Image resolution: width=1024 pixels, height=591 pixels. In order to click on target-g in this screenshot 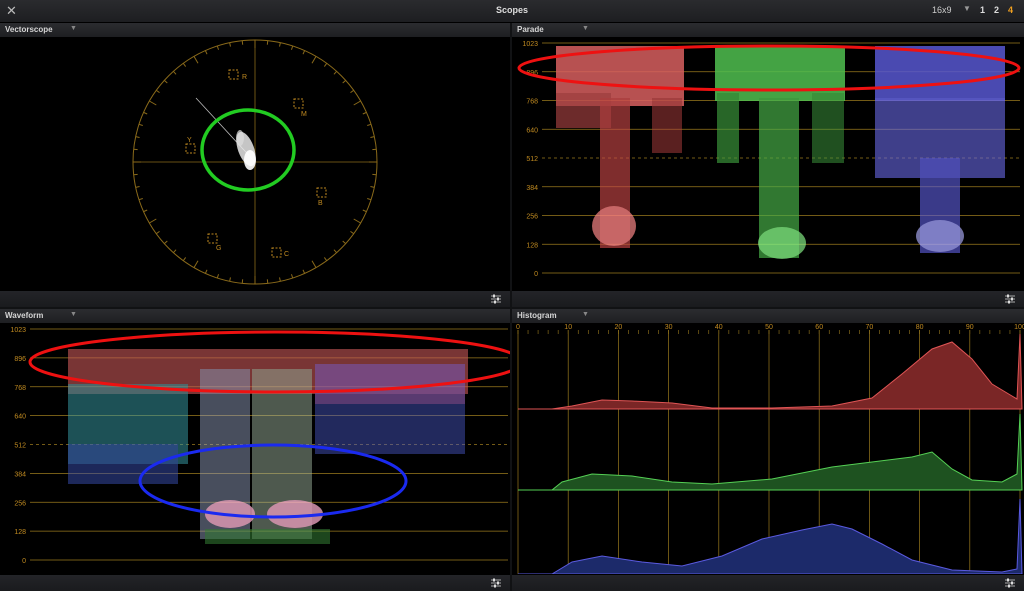, I will do `click(212, 238)`.